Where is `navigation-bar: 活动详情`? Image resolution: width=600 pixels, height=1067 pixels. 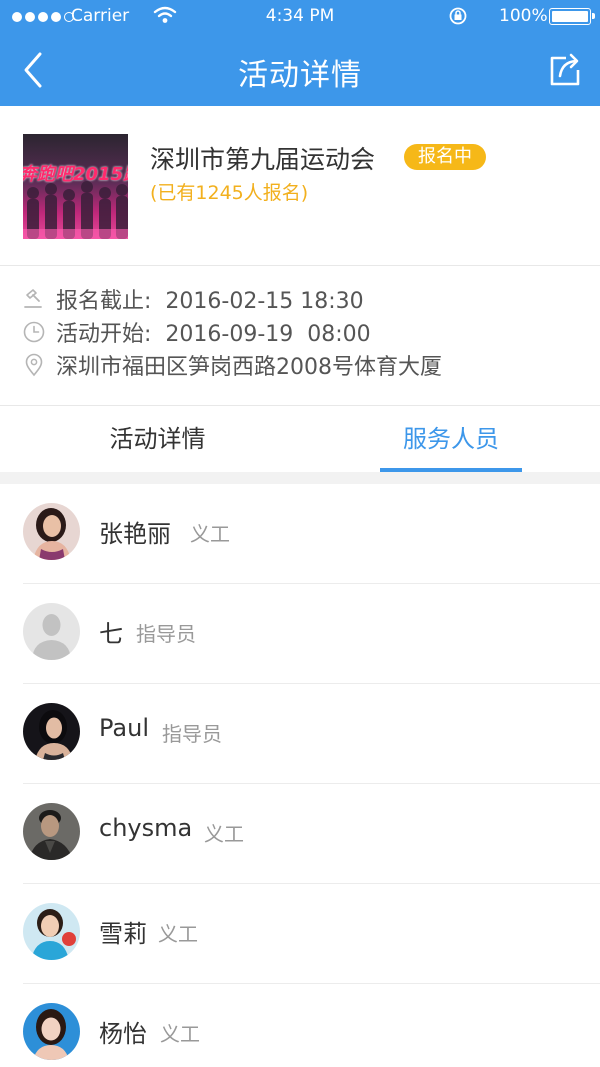 navigation-bar: 活动详情 is located at coordinates (300, 70).